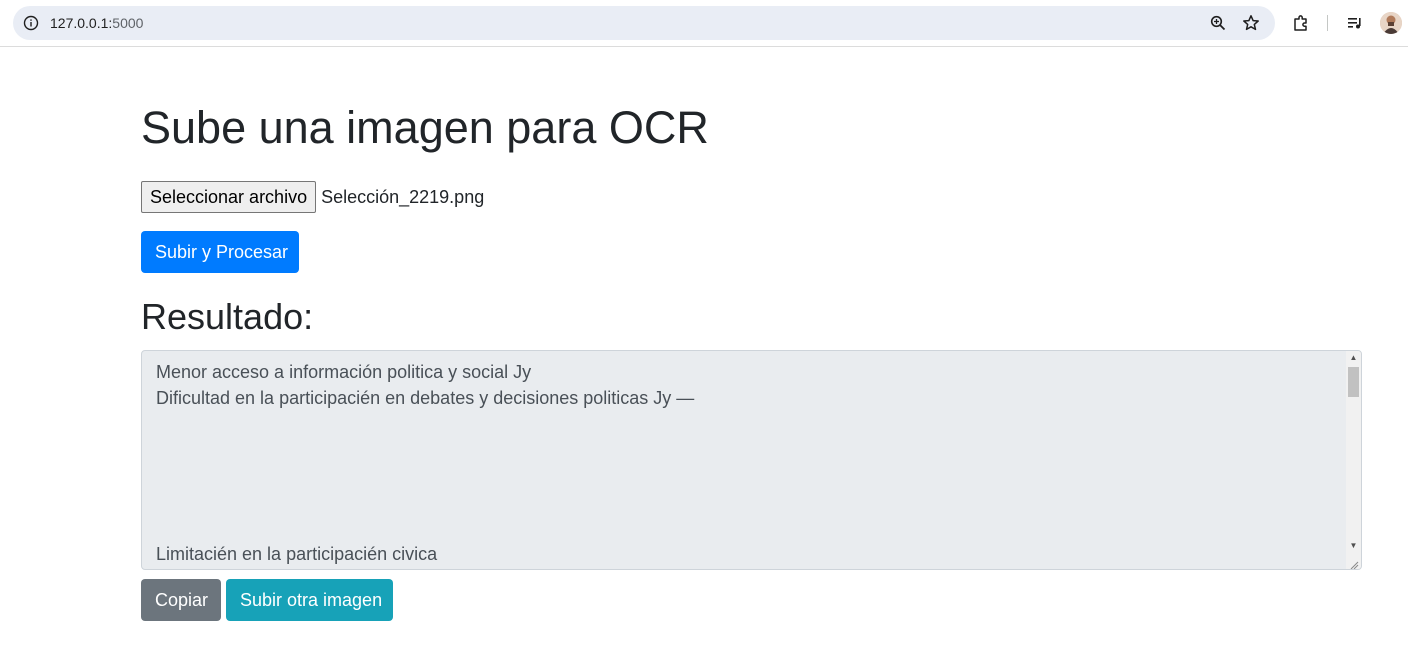 The width and height of the screenshot is (1408, 664). I want to click on avatar, so click(1391, 23).